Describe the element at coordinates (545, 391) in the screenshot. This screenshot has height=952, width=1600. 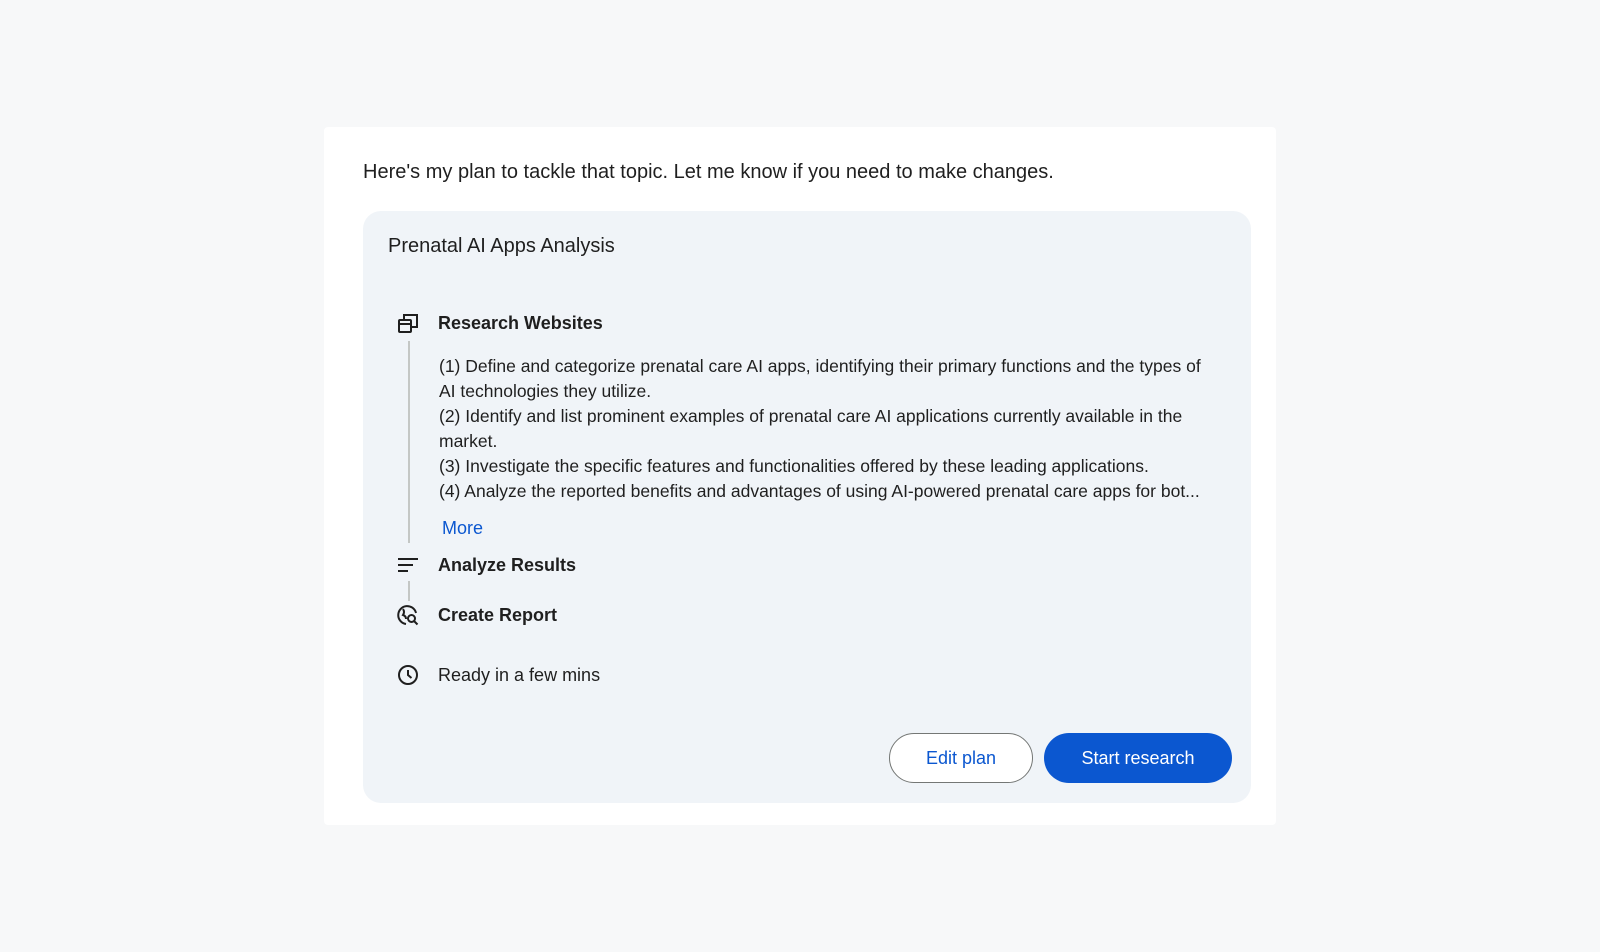
I see `description-line: AI technologies they utilize.` at that location.